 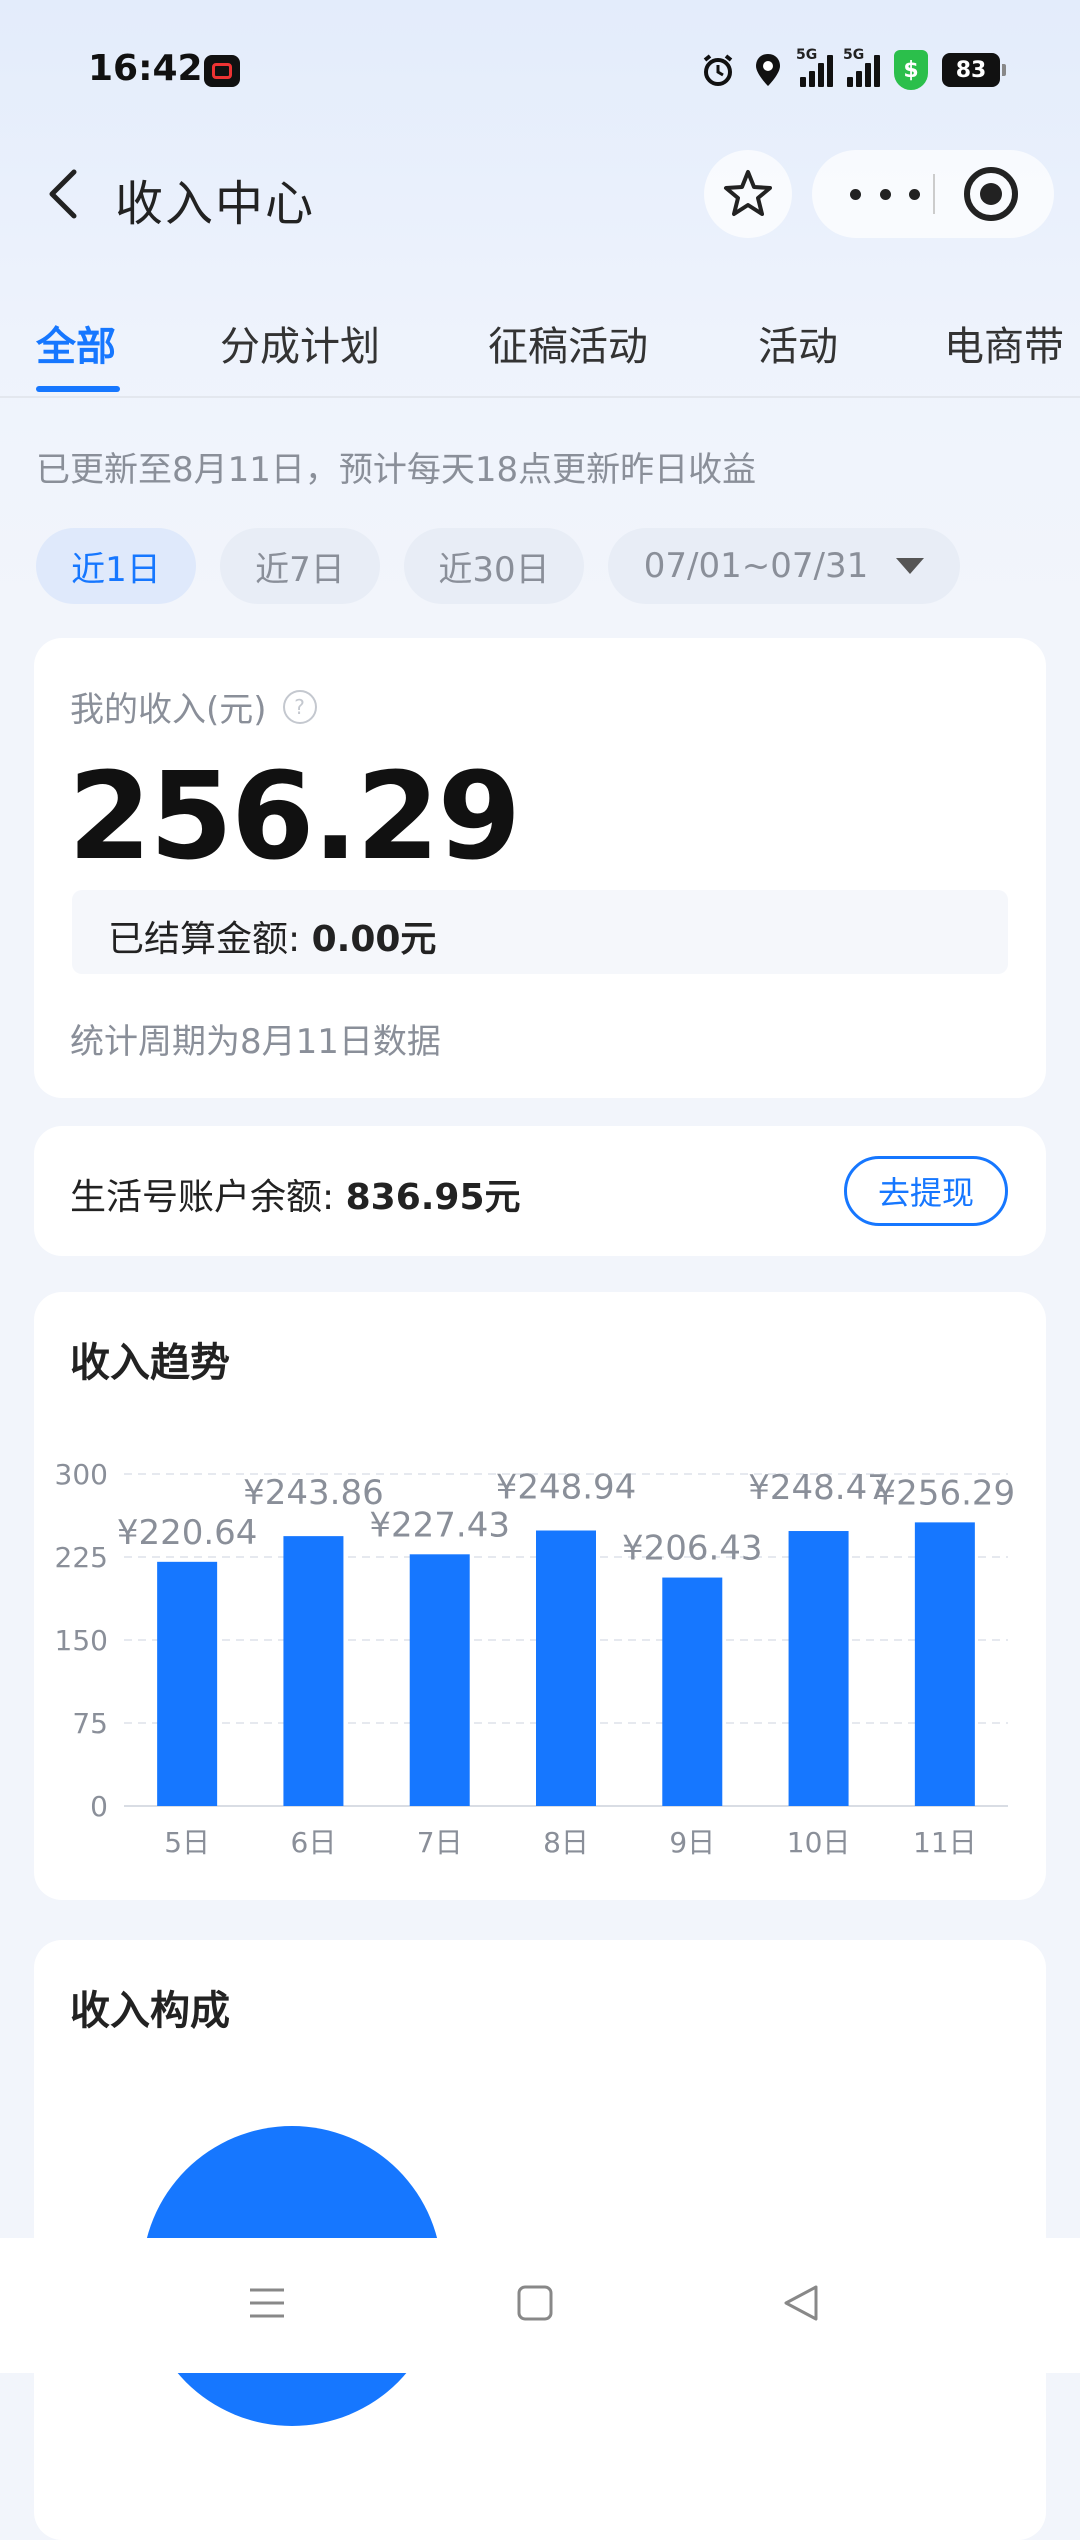 What do you see at coordinates (222, 71) in the screenshot?
I see `screen-record-icon` at bounding box center [222, 71].